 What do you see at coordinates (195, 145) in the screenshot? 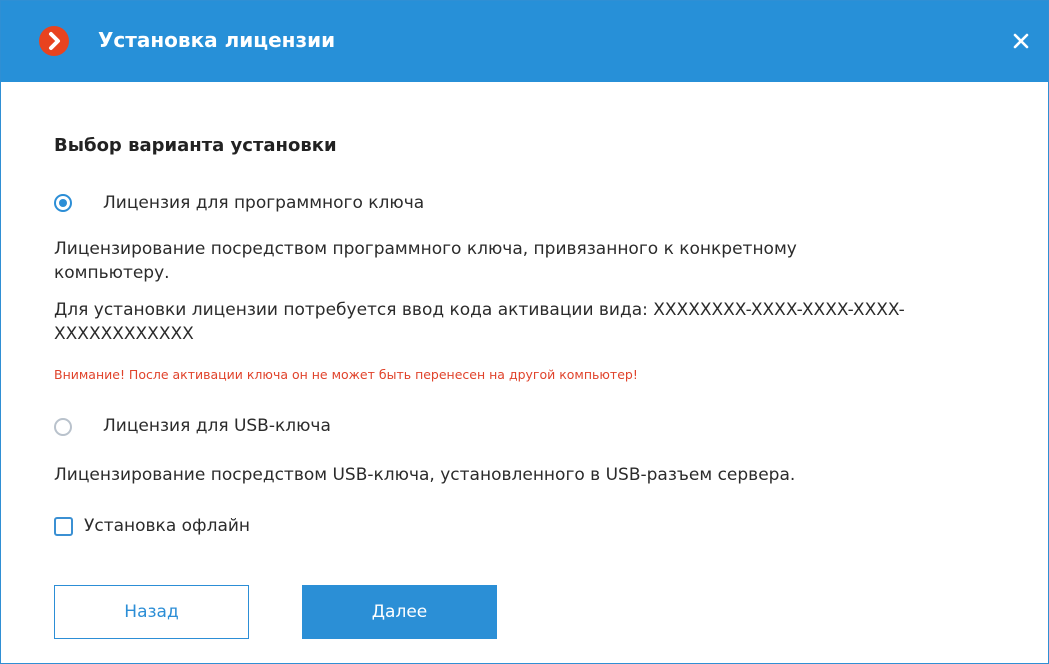
I see `section-title: Выбор варианта установки` at bounding box center [195, 145].